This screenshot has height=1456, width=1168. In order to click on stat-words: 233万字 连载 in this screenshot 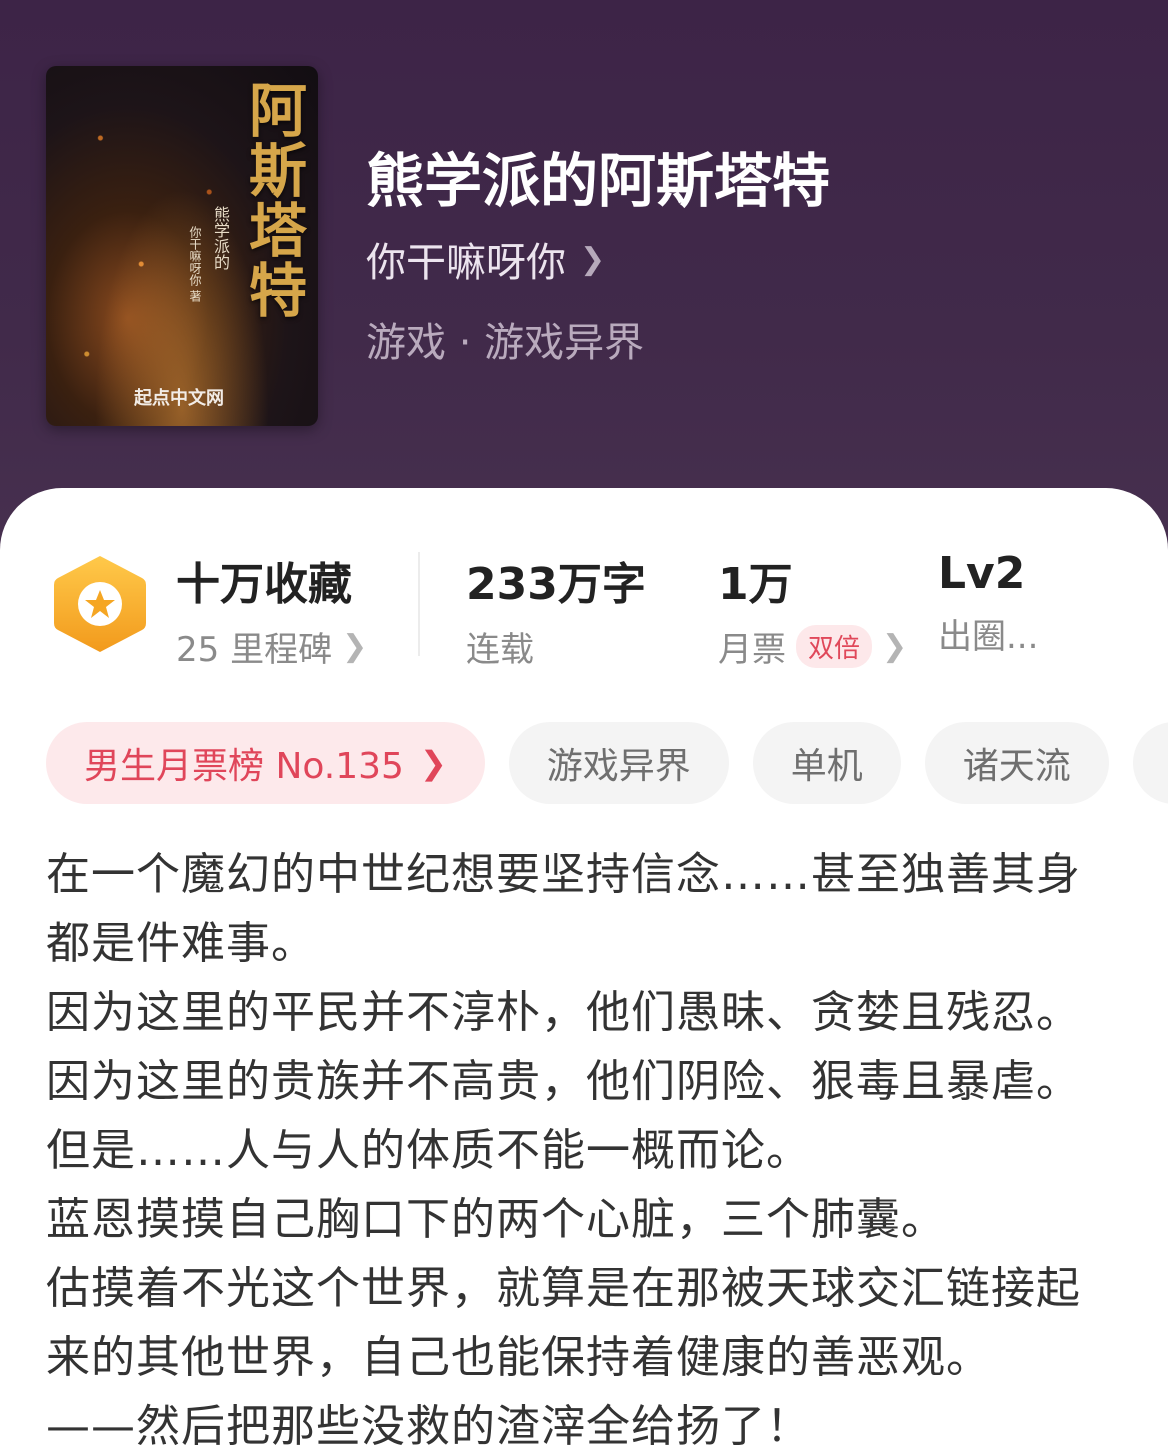, I will do `click(556, 609)`.